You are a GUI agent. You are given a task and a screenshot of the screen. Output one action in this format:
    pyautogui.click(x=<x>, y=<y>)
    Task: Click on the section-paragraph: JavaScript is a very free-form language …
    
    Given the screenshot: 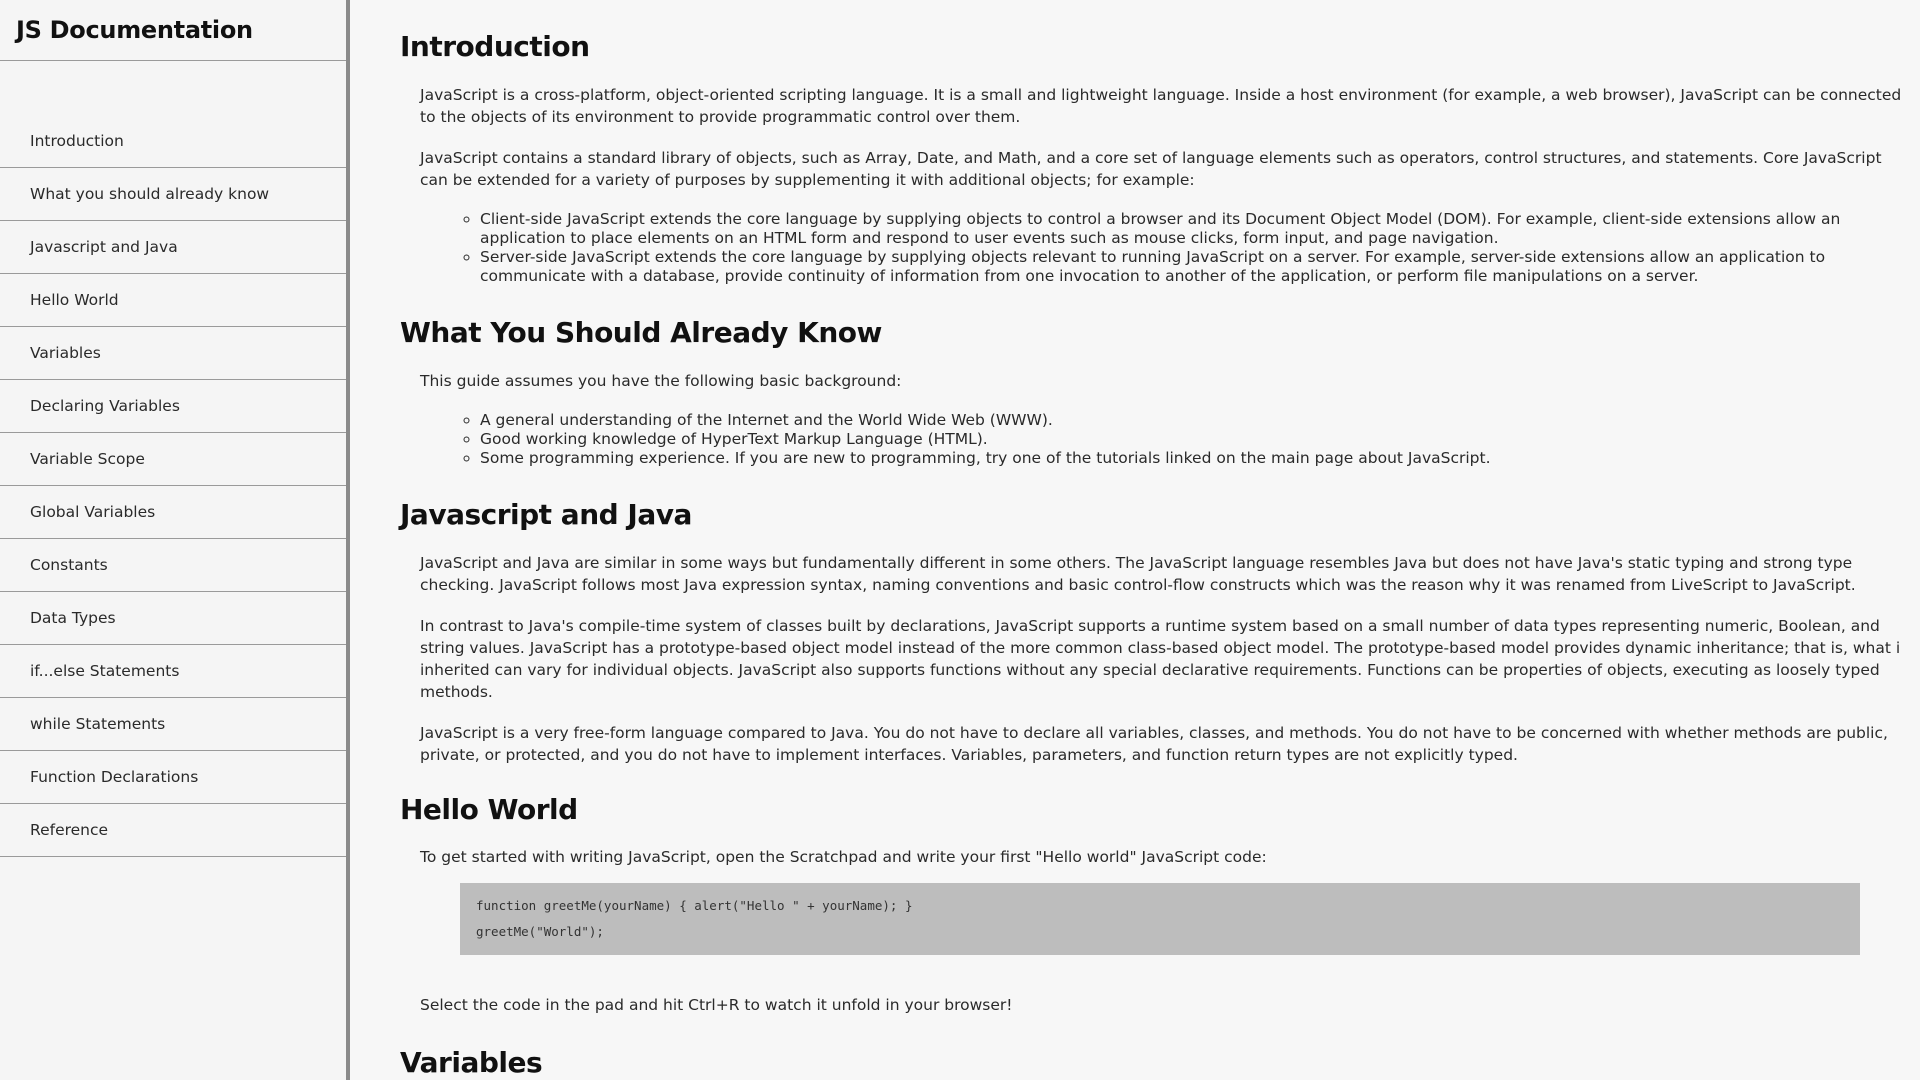 What is the action you would take?
    pyautogui.click(x=1154, y=744)
    